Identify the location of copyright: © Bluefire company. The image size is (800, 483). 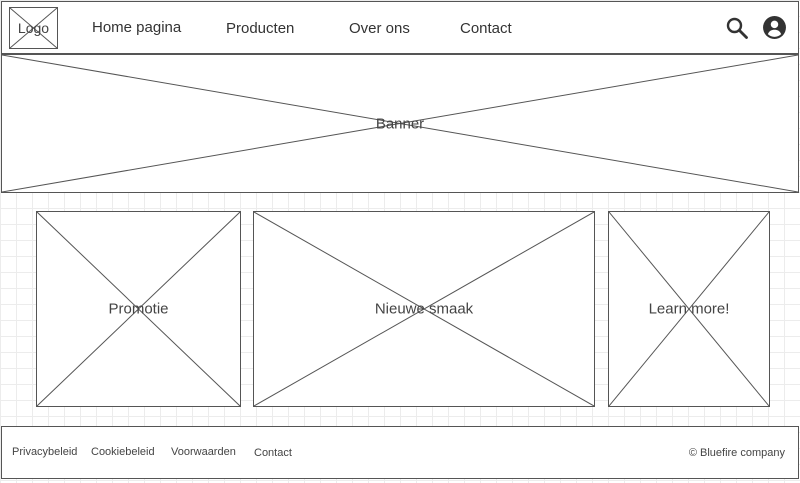
(736, 453).